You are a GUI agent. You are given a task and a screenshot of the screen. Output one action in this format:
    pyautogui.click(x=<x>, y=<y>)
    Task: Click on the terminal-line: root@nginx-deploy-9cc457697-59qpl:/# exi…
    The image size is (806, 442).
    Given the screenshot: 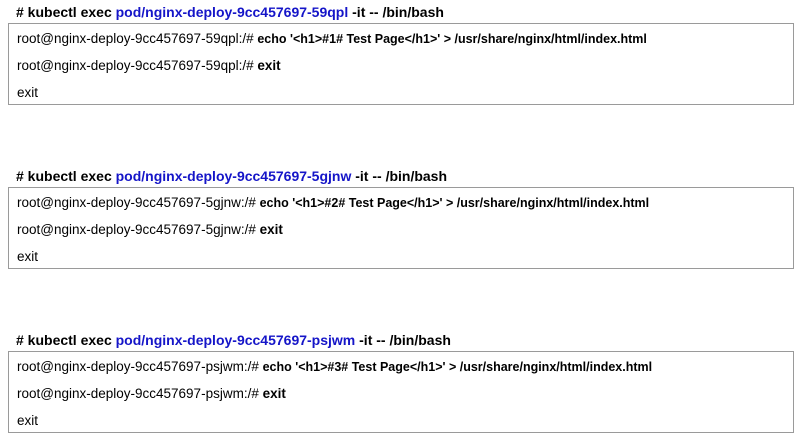 What is the action you would take?
    pyautogui.click(x=149, y=66)
    